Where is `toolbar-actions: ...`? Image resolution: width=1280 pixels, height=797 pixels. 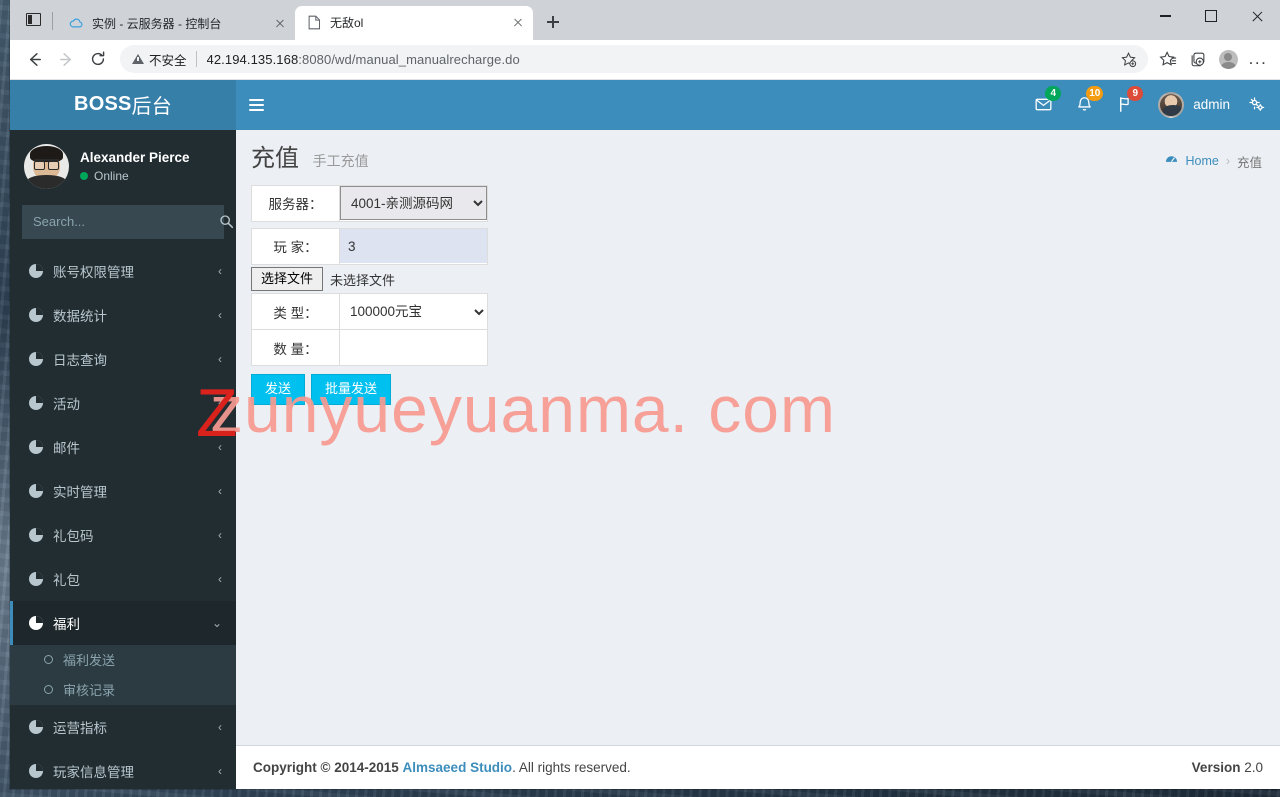 toolbar-actions: ... is located at coordinates (1213, 59).